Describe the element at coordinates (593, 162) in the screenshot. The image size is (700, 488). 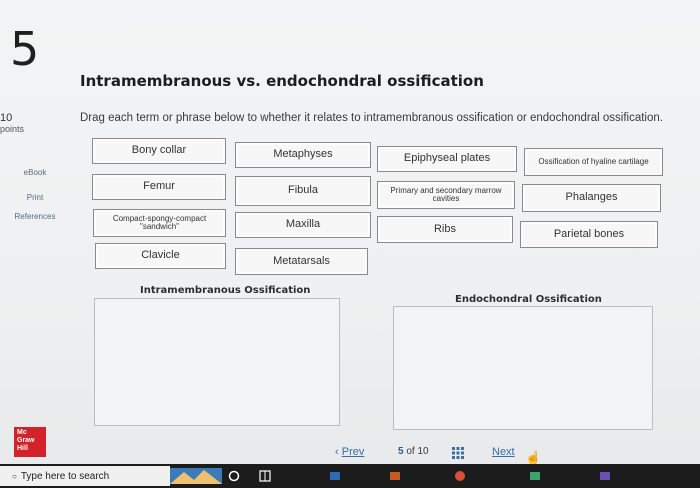
I see `term-ossification-hyaline-cartilage: Ossification of hyaline cartilage` at that location.